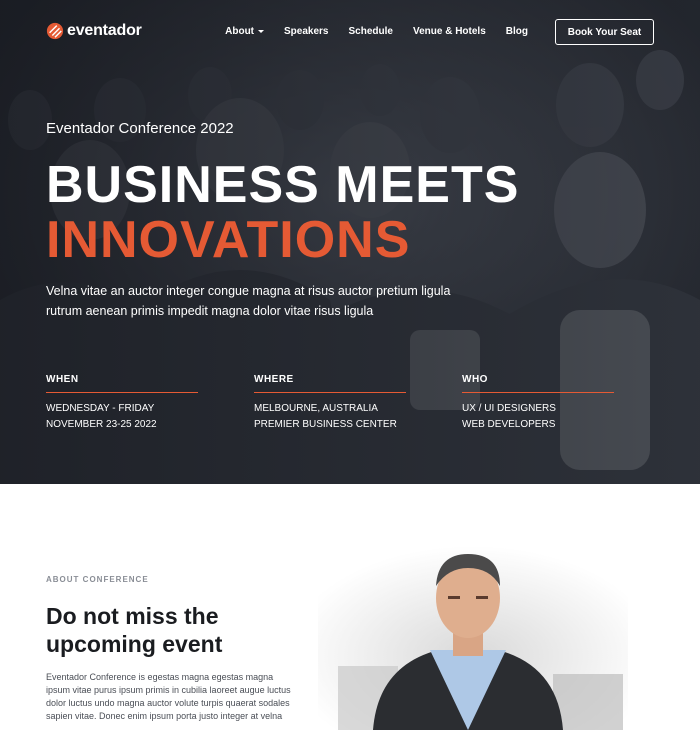  I want to click on brand-logo: eventador, so click(94, 31).